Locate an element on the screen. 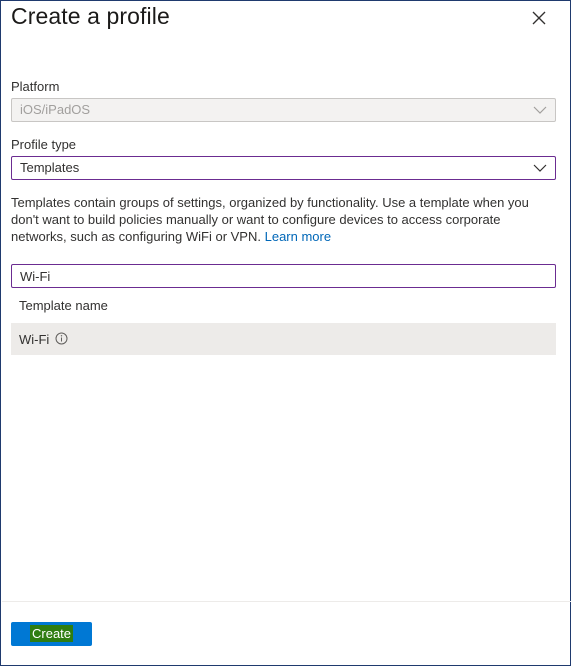 This screenshot has height=666, width=571. profile-type-label: Profile type is located at coordinates (44, 144).